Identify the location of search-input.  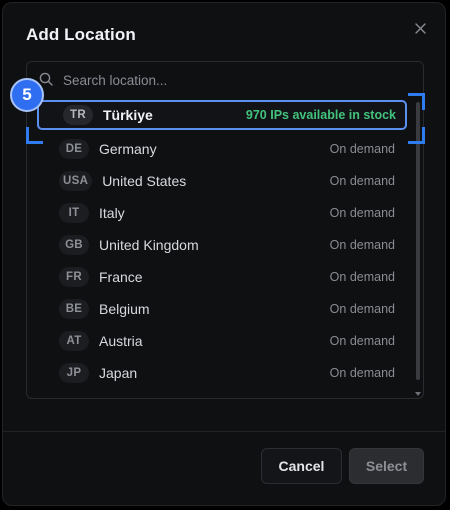
(228, 80).